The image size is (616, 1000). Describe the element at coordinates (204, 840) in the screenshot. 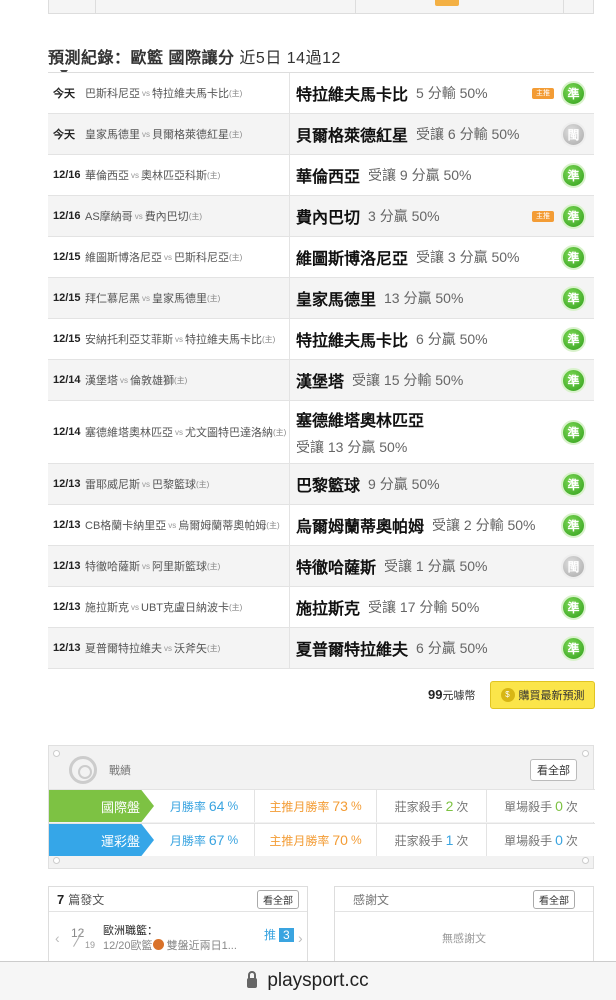

I see `month-win-rate: 月勝率 67%` at that location.